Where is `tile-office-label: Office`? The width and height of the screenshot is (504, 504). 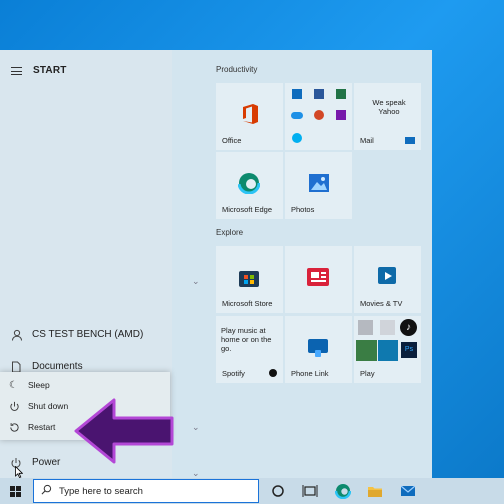 tile-office-label: Office is located at coordinates (232, 140).